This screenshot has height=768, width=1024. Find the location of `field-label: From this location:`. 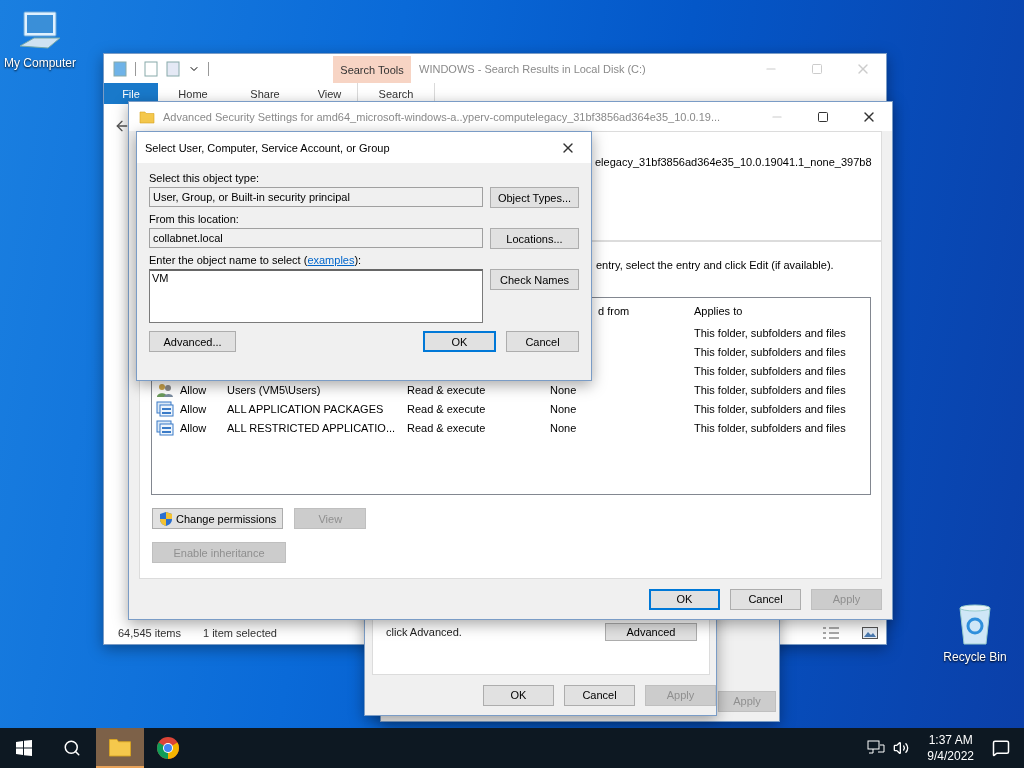

field-label: From this location: is located at coordinates (194, 219).